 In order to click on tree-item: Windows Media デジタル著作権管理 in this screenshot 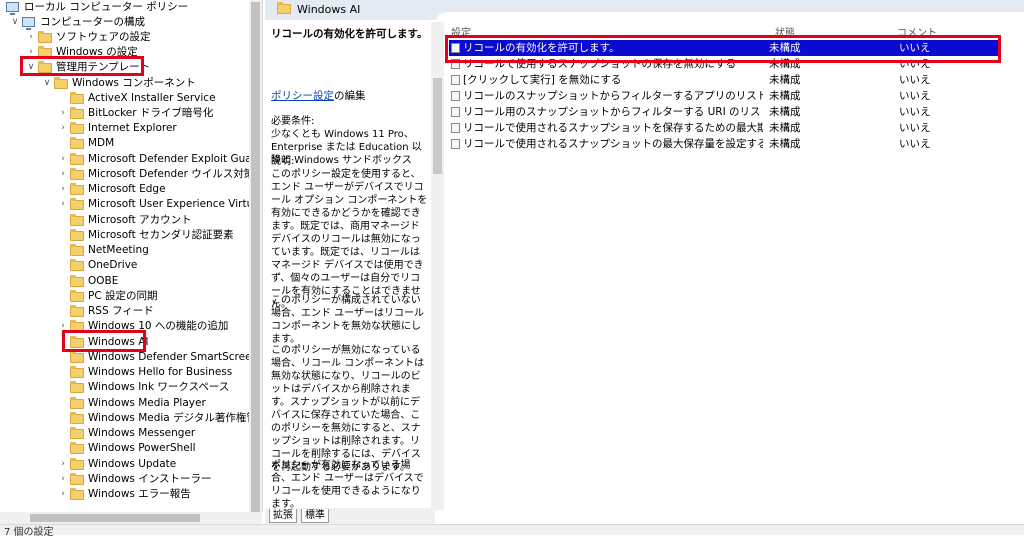, I will do `click(131, 418)`.